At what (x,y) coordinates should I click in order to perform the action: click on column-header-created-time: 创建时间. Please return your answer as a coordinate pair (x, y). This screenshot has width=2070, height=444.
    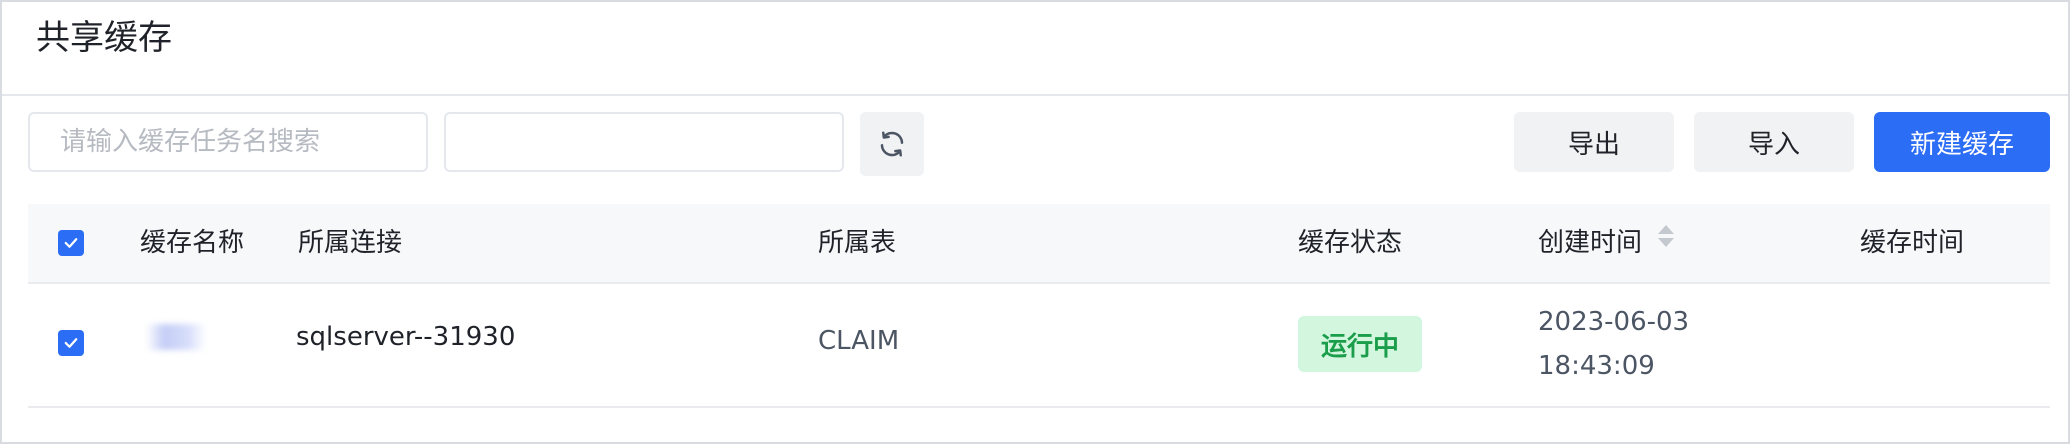
    Looking at the image, I should click on (1607, 243).